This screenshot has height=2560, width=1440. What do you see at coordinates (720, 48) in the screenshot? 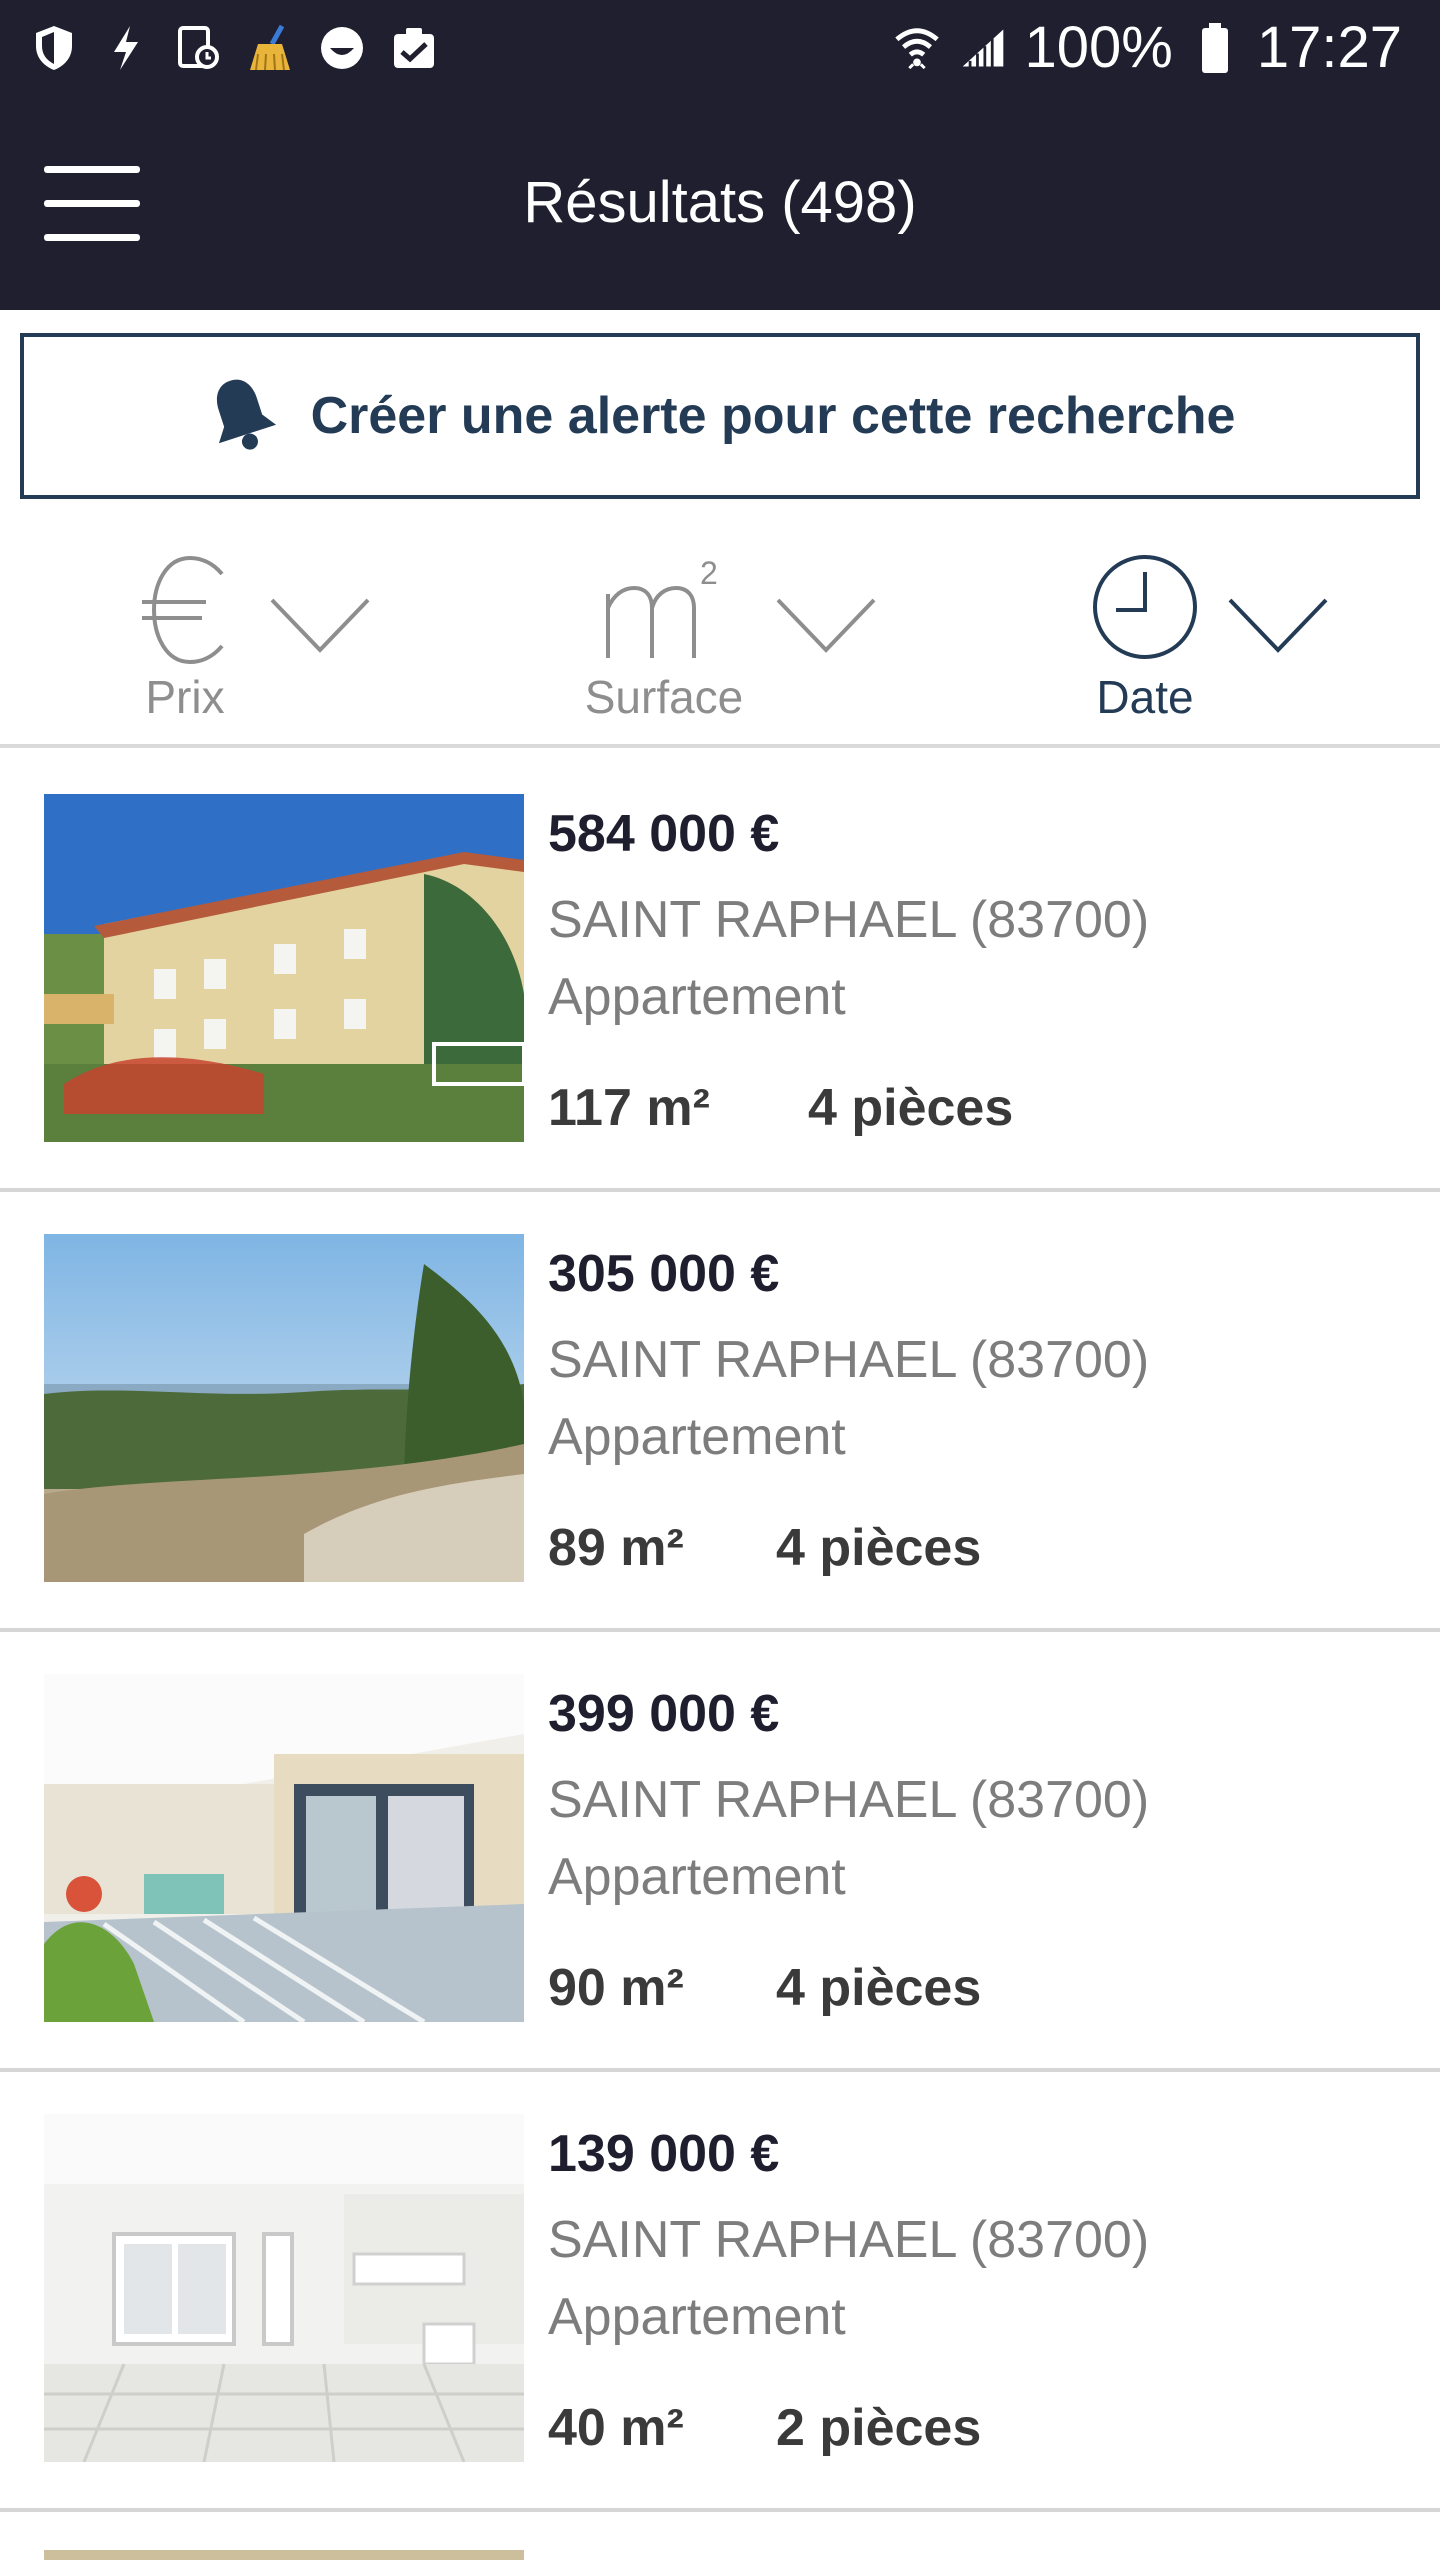
I see `status-bar: 100% 17:27` at bounding box center [720, 48].